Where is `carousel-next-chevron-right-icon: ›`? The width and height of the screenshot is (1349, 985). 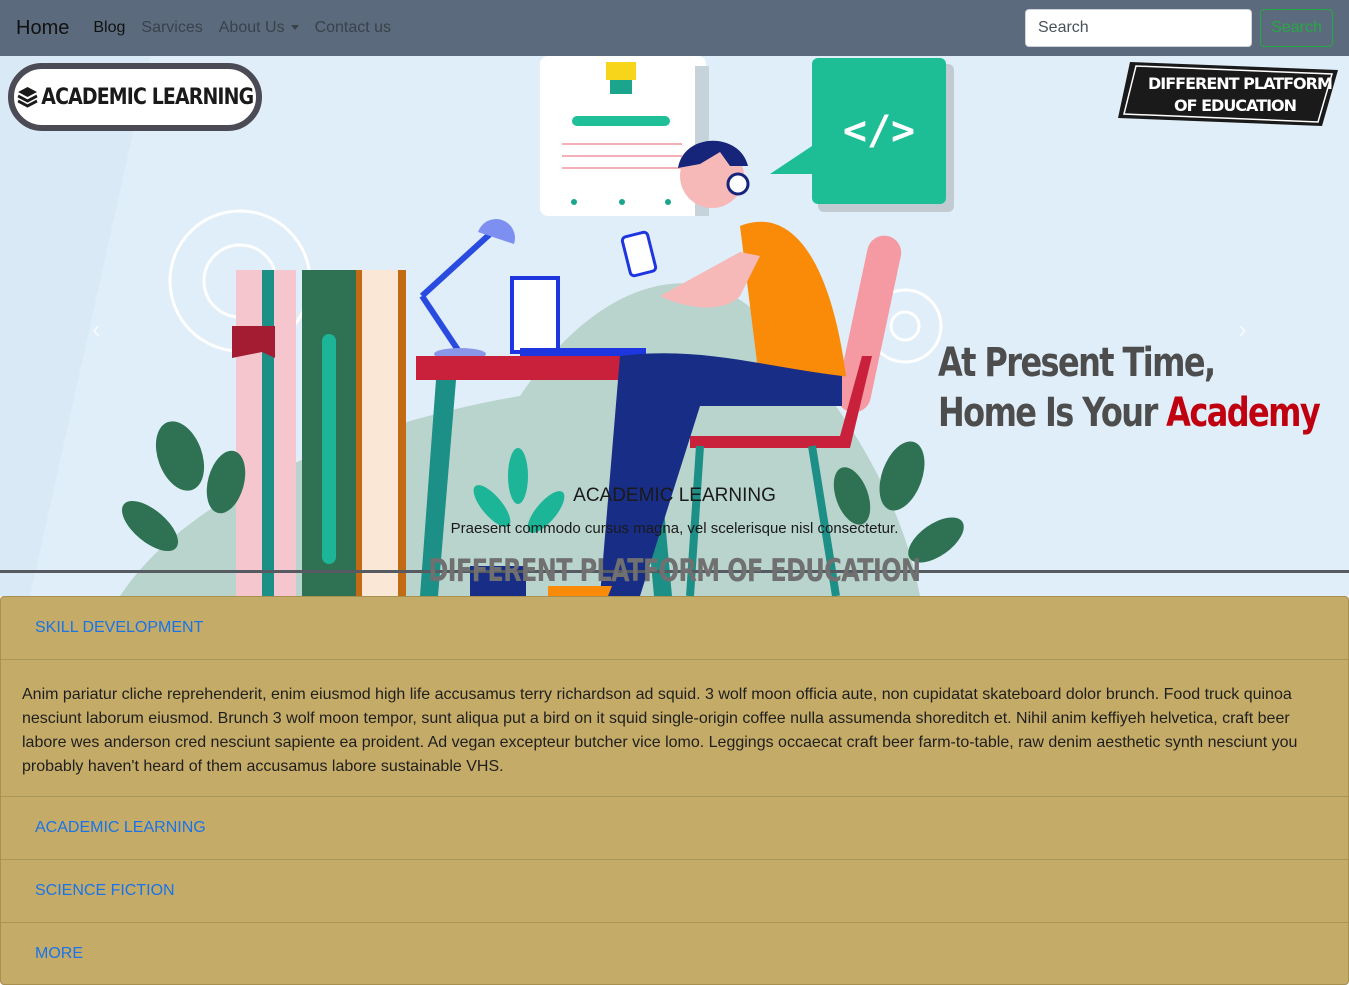 carousel-next-chevron-right-icon: › is located at coordinates (1242, 329).